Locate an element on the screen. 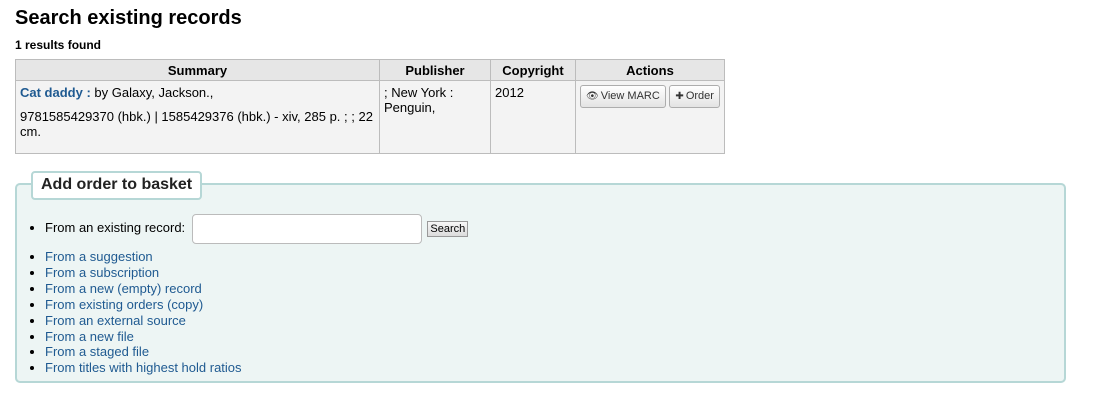  list-item: From a new file is located at coordinates (256, 337).